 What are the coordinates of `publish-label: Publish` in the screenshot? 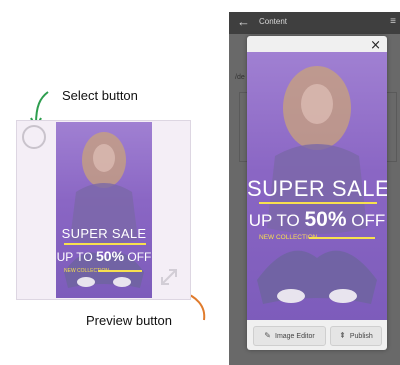 It's located at (361, 336).